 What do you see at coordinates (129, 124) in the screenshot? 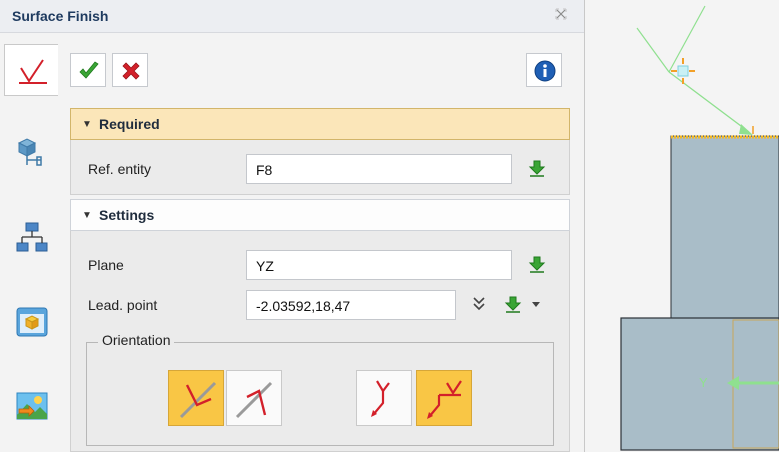
I see `required-header-label: Required` at bounding box center [129, 124].